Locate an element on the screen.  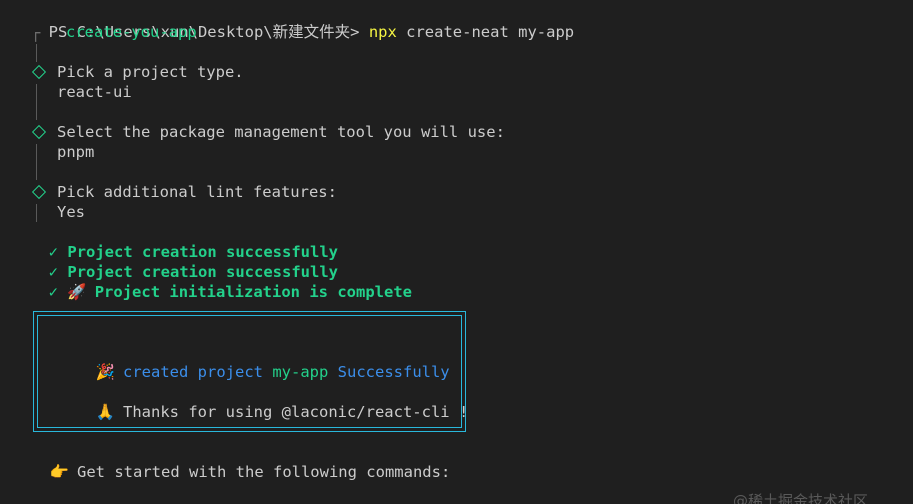
check-icon: ✓ is located at coordinates (53, 292).